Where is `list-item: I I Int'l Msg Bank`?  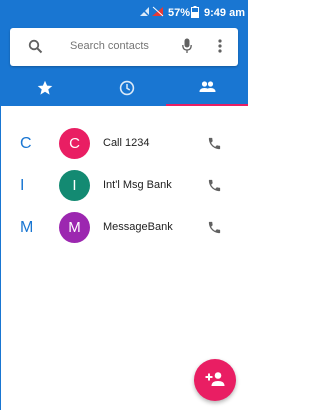
list-item: I I Int'l Msg Bank is located at coordinates (124, 186).